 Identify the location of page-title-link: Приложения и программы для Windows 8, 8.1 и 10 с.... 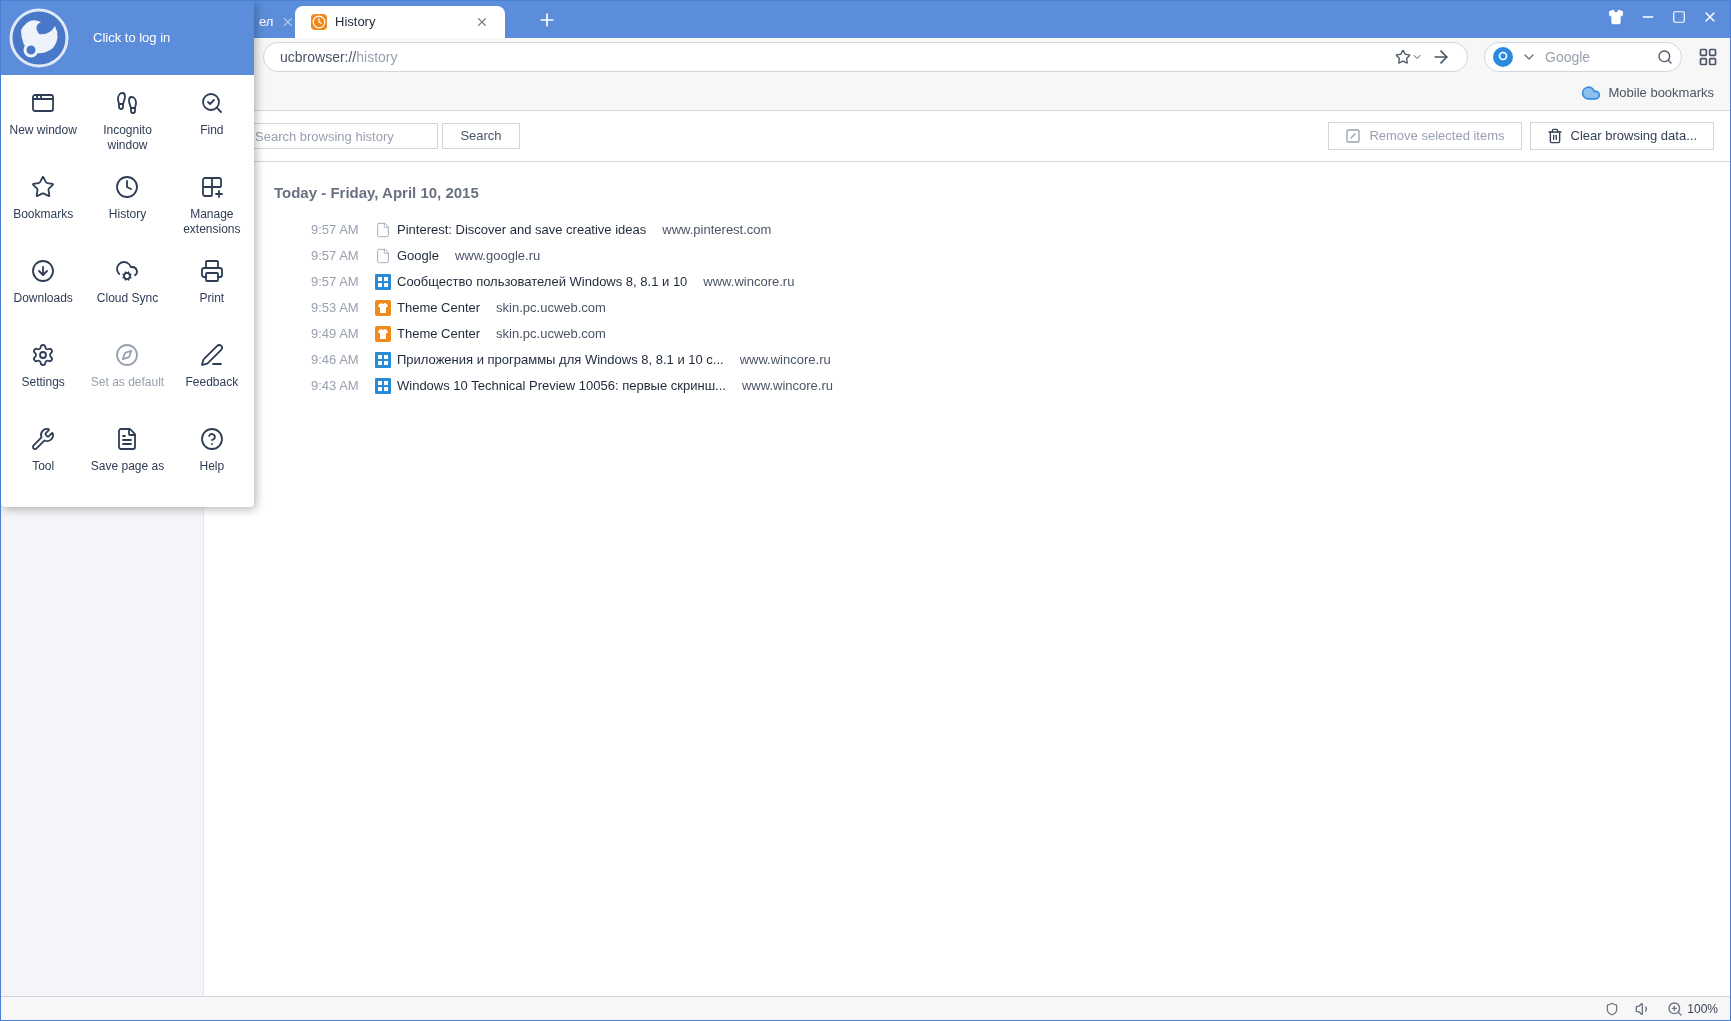
(560, 359).